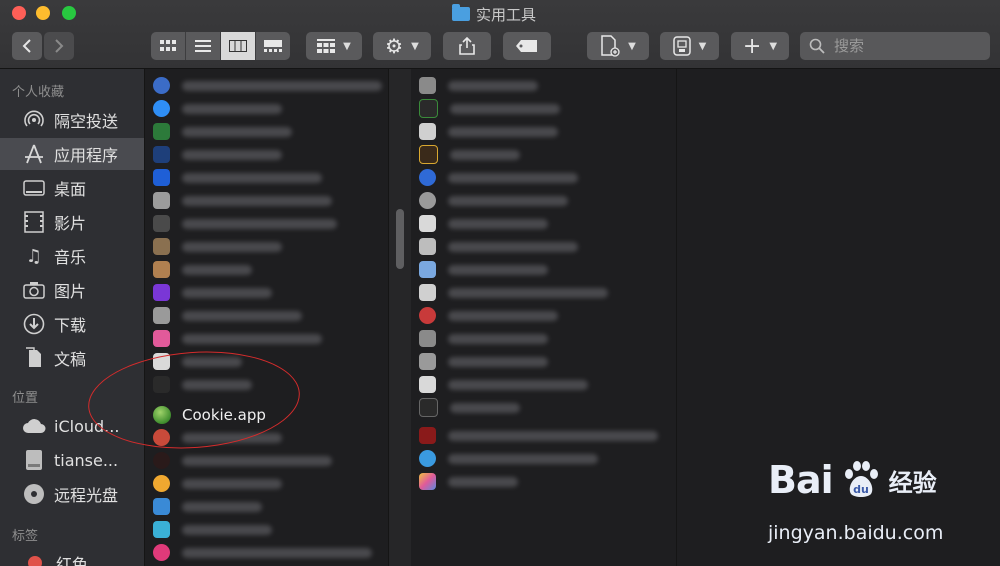 This screenshot has height=566, width=1000. Describe the element at coordinates (72, 324) in the screenshot. I see `sidebar-item-downloads: 下载` at that location.